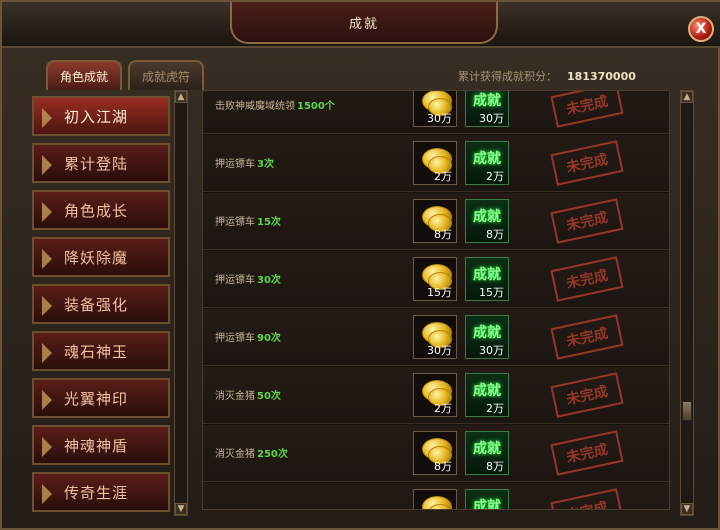  What do you see at coordinates (269, 280) in the screenshot?
I see `achievement-count: 30次` at bounding box center [269, 280].